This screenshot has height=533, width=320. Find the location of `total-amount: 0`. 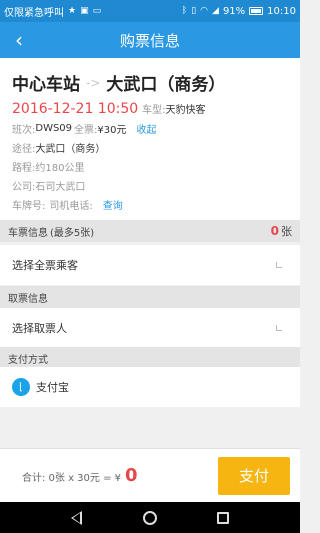

total-amount: 0 is located at coordinates (131, 475).